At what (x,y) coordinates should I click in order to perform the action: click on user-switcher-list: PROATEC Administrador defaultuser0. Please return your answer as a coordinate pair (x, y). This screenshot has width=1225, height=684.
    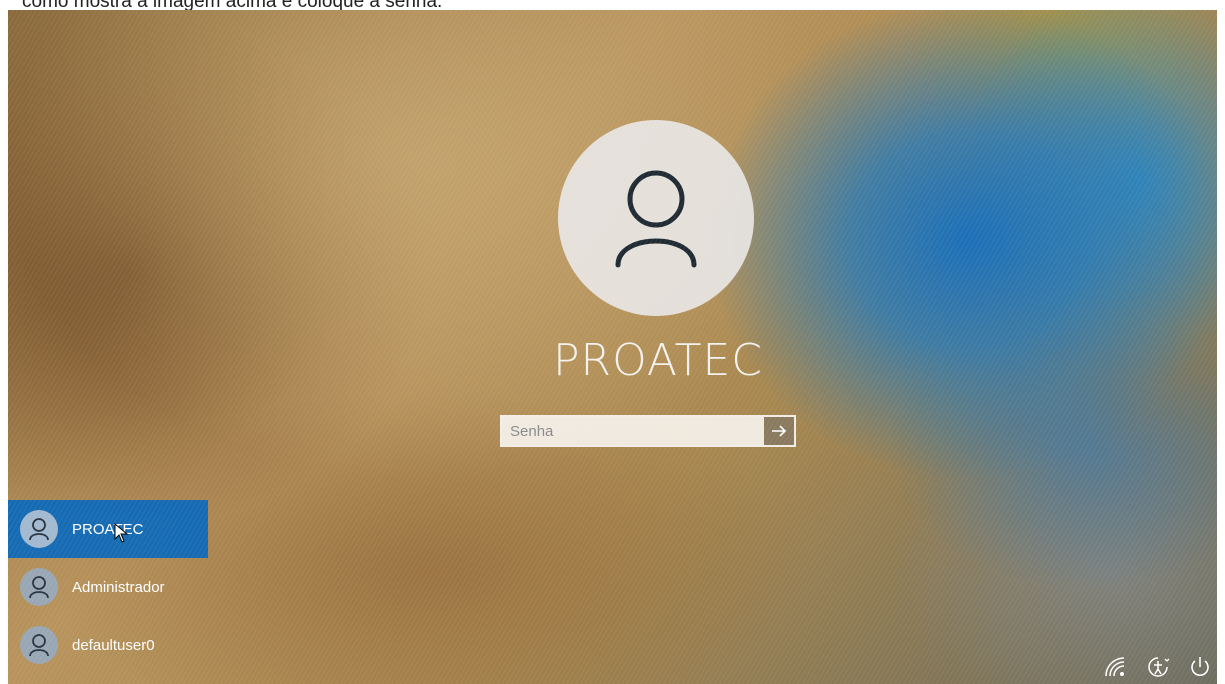
    Looking at the image, I should click on (108, 587).